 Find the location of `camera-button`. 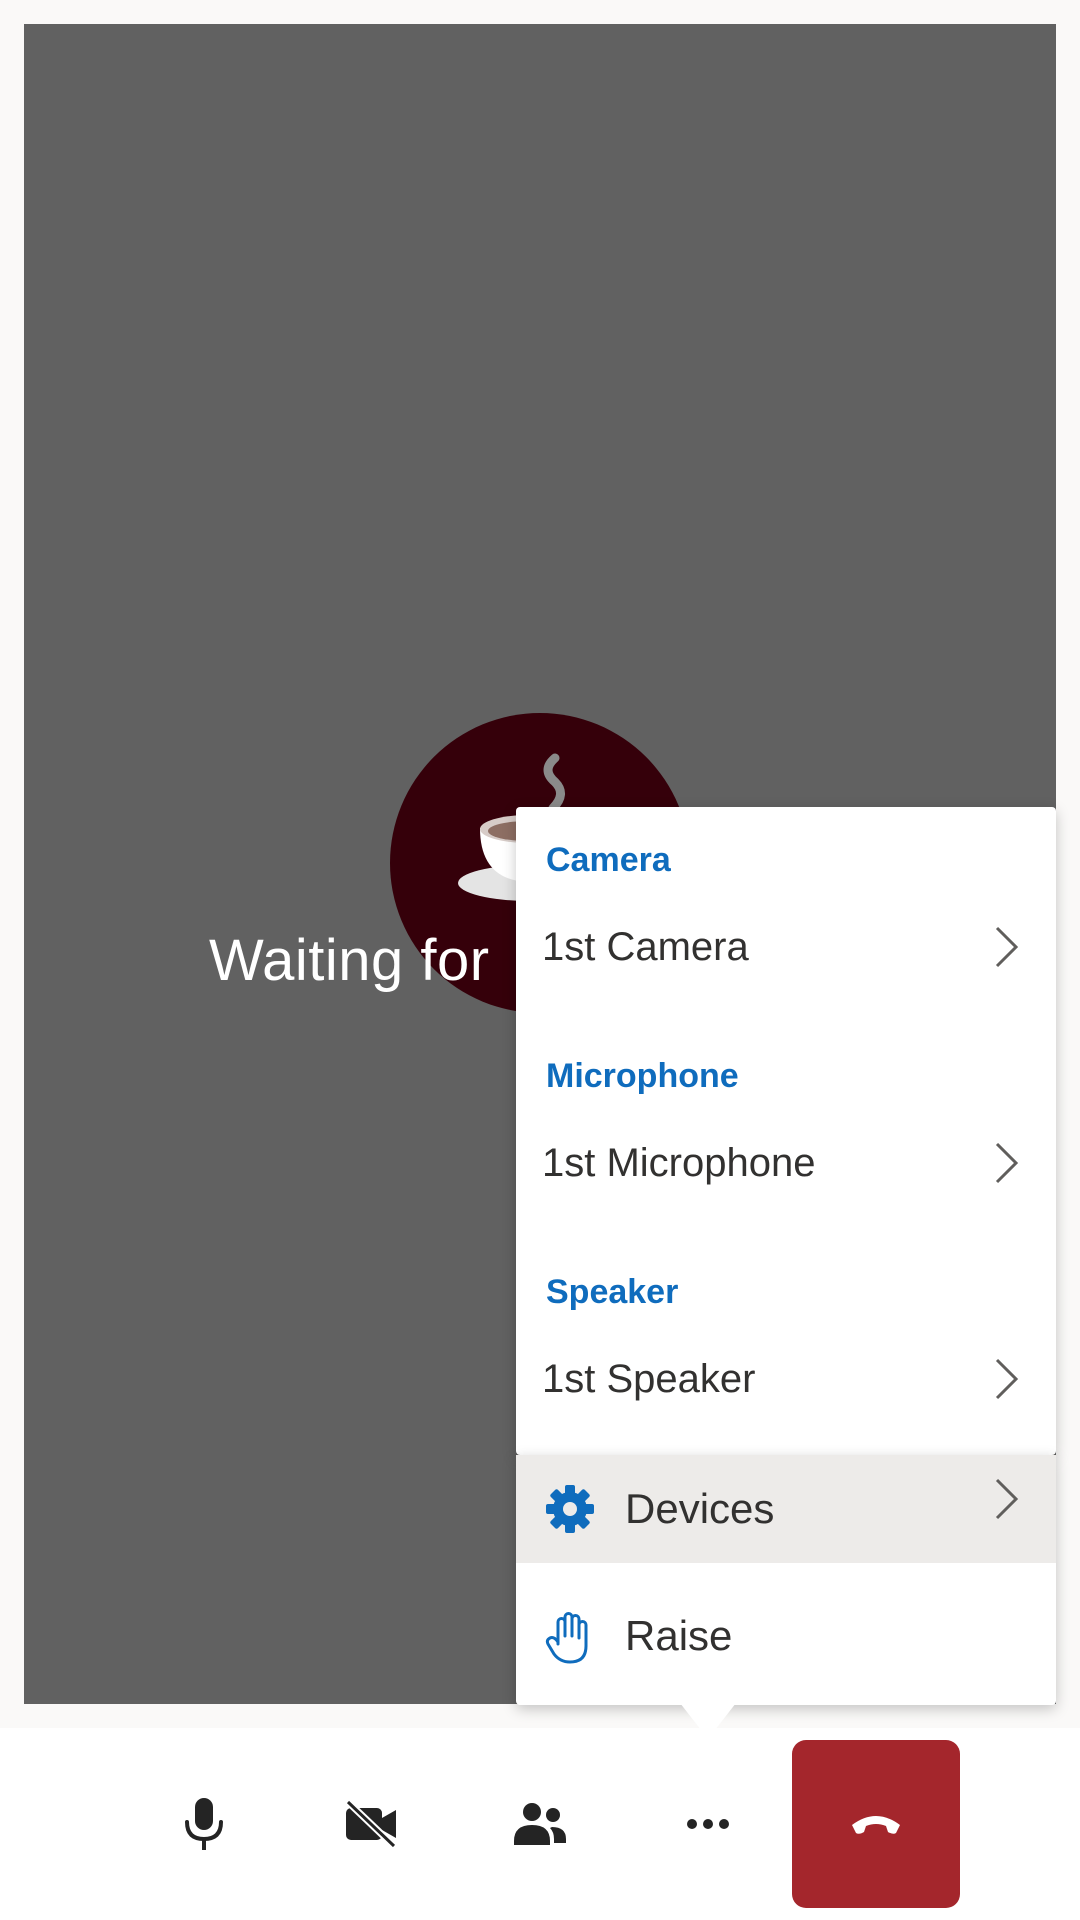

camera-button is located at coordinates (372, 1824).